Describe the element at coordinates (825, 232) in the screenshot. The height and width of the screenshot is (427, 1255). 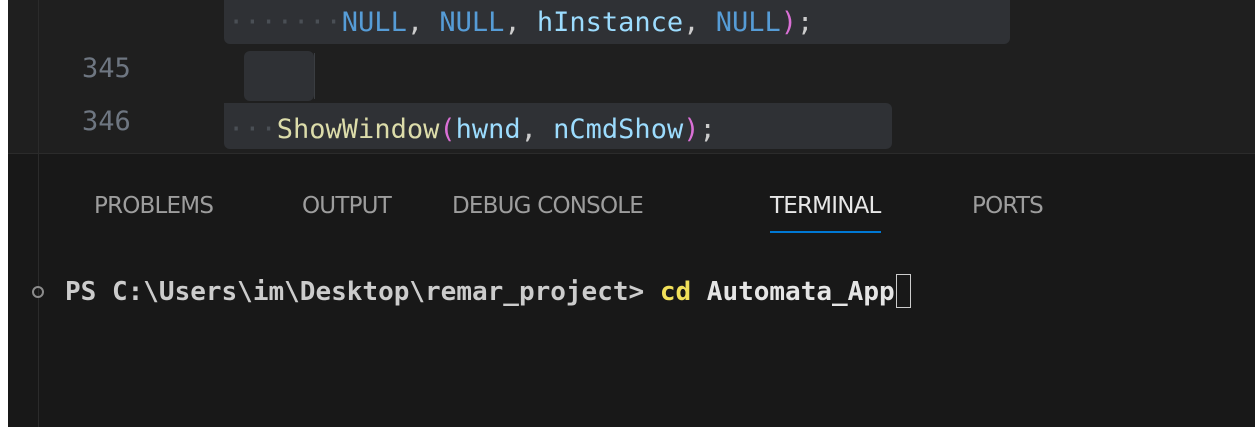
I see `active-tab-indicator` at that location.